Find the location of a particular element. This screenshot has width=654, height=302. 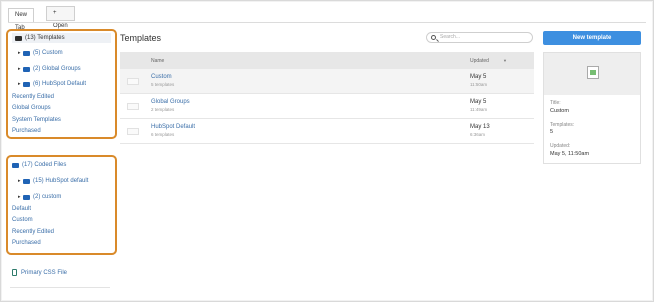

sidebar-folder-hubspot-default-coded: ▸ (15) HubSpot default is located at coordinates (64, 181).